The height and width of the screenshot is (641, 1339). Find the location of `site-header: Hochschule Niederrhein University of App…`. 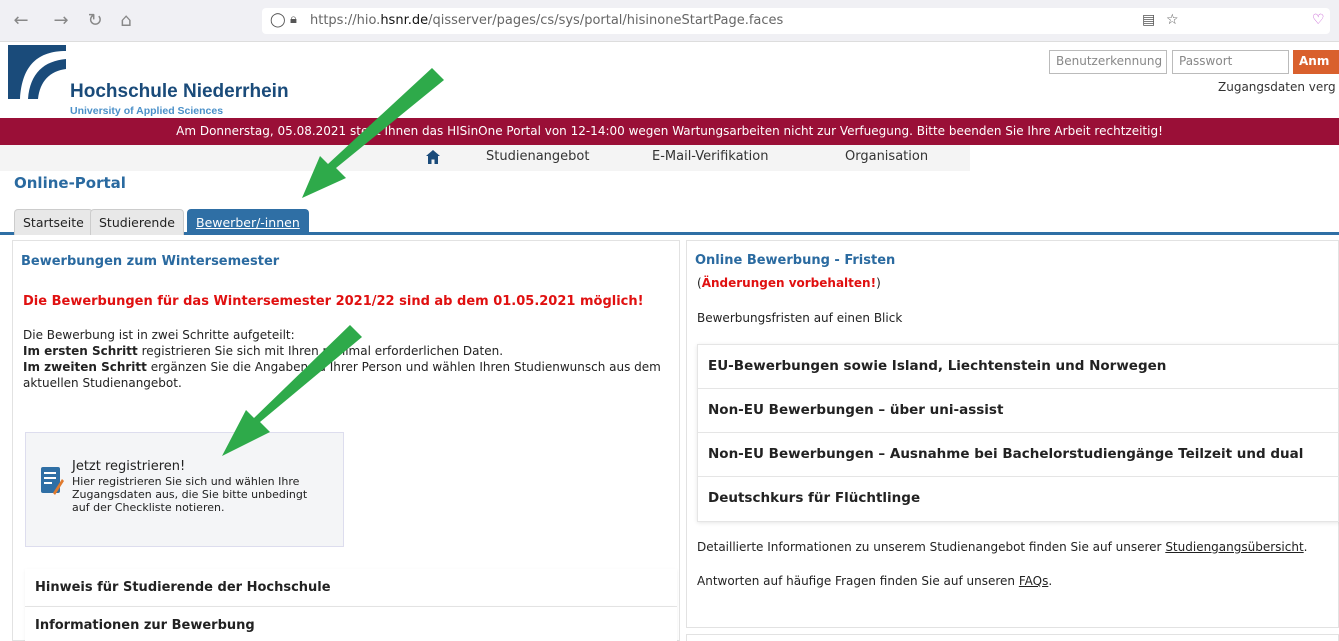

site-header: Hochschule Niederrhein University of App… is located at coordinates (669, 80).